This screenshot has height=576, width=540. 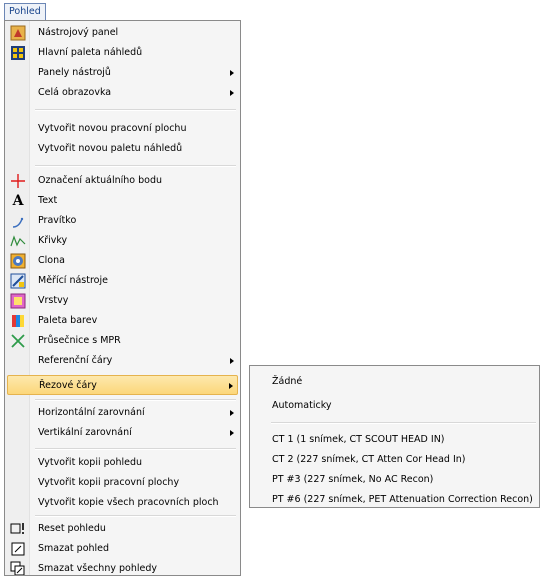 What do you see at coordinates (79, 340) in the screenshot?
I see `menu-item-label: Průsečnice s MPR` at bounding box center [79, 340].